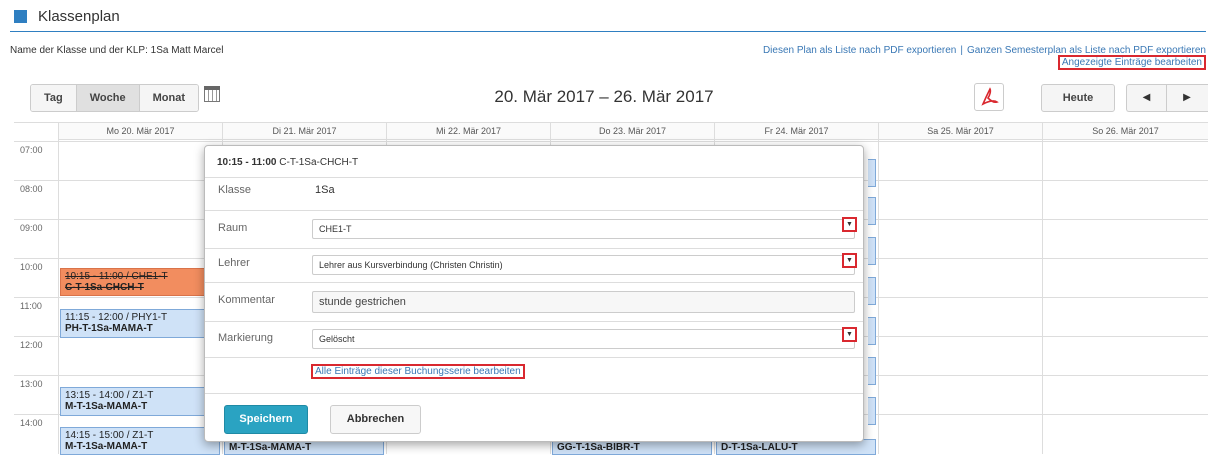 Image resolution: width=1208 pixels, height=455 pixels. Describe the element at coordinates (611, 141) in the screenshot. I see `hour-gridline` at that location.